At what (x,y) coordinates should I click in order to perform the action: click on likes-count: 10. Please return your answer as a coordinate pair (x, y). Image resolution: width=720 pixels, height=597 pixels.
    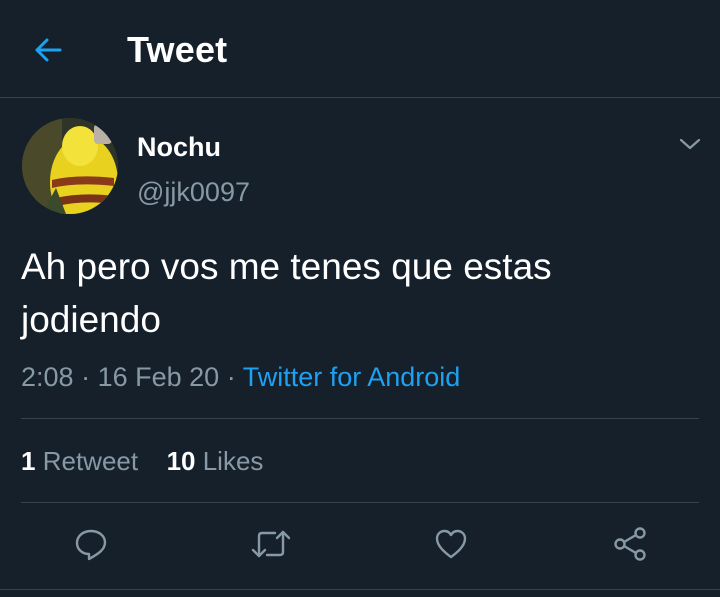
    Looking at the image, I should click on (181, 461).